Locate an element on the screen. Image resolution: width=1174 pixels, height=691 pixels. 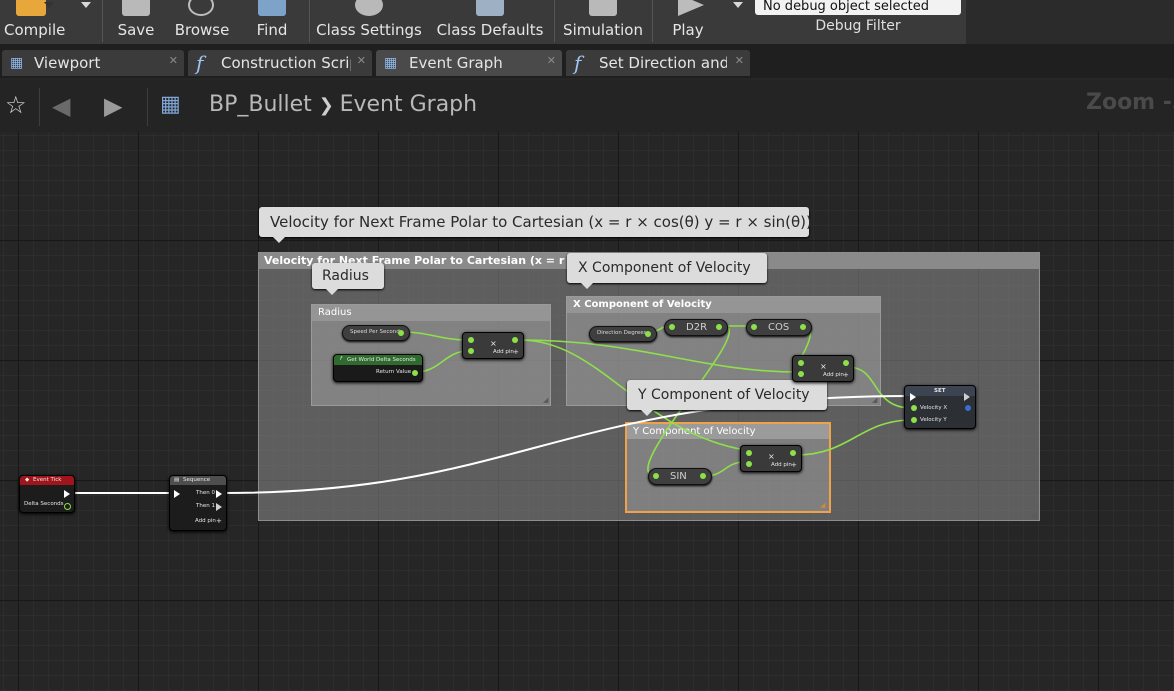
wire-radius-to-xmul is located at coordinates (658, 356).